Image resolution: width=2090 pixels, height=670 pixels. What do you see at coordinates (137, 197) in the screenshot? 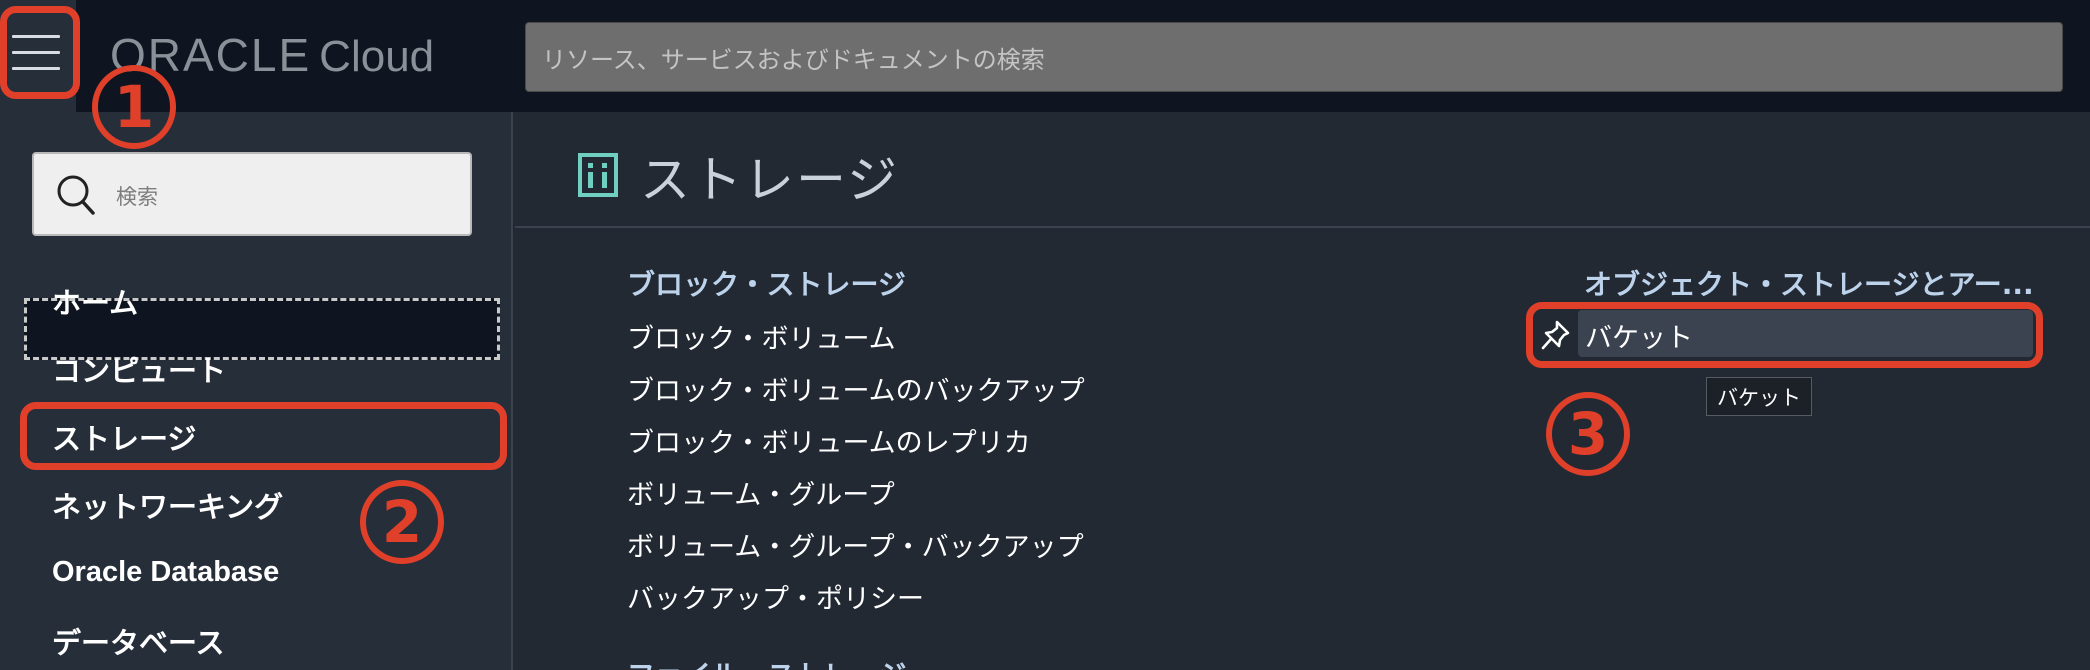
I see `sidebar-search-placeholder: 検索` at bounding box center [137, 197].